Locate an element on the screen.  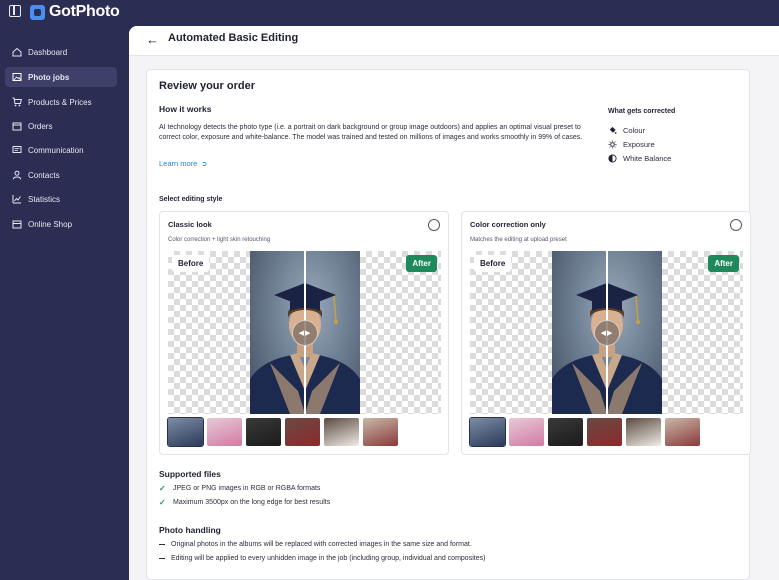
correction-item-white-balance: White Balance is located at coordinates (639, 158).